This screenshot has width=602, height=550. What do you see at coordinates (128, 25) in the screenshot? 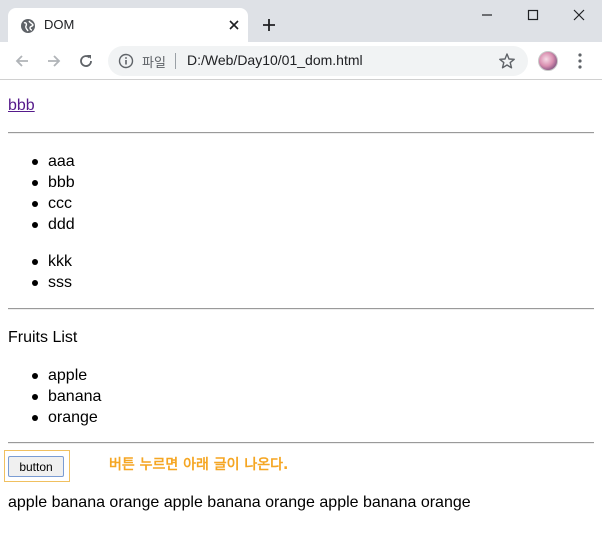
I see `tab-dom: DOM` at bounding box center [128, 25].